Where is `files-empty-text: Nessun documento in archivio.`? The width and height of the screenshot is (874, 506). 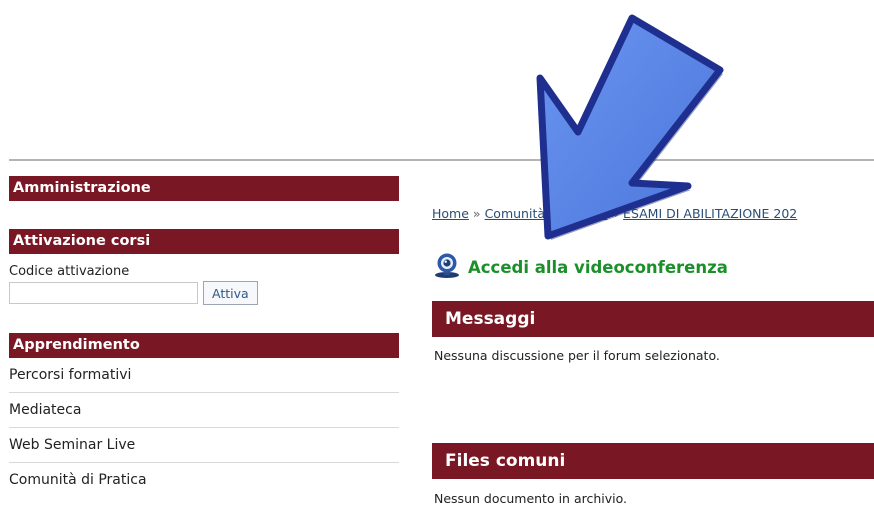 files-empty-text: Nessun documento in archivio. is located at coordinates (531, 498).